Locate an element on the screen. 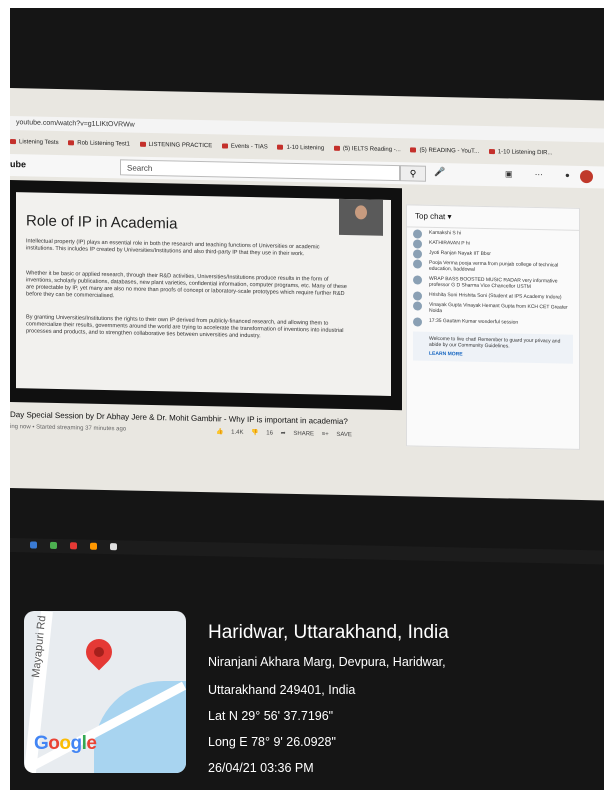  longitude: Long E 78° 9' 26.0928" is located at coordinates (272, 742).